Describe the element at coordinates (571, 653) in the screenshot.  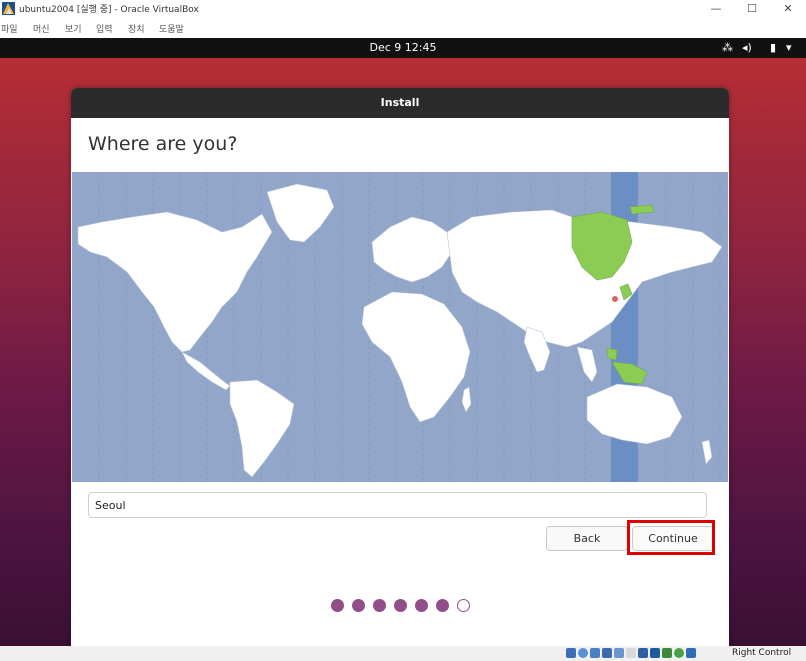
I see `hard-disk-icon` at that location.